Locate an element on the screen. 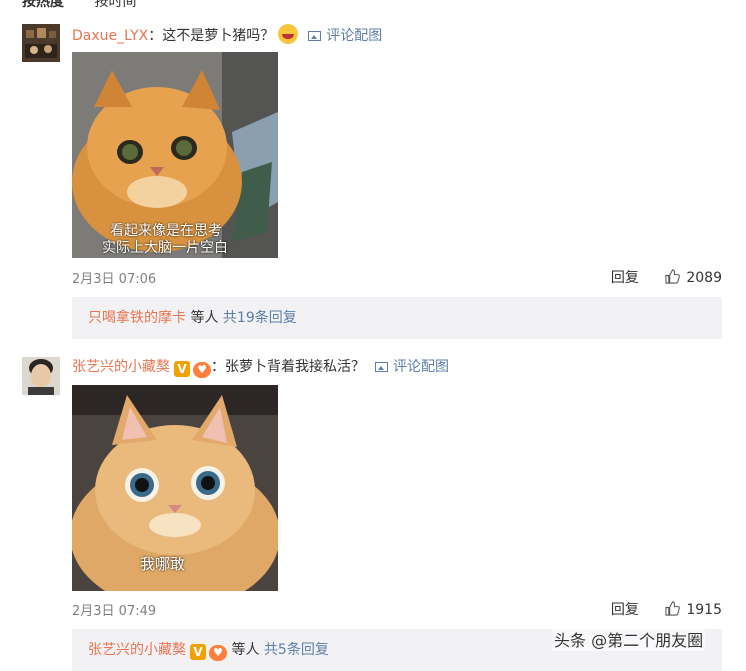 The width and height of the screenshot is (746, 671). comment-actions: 回复 2089 is located at coordinates (666, 277).